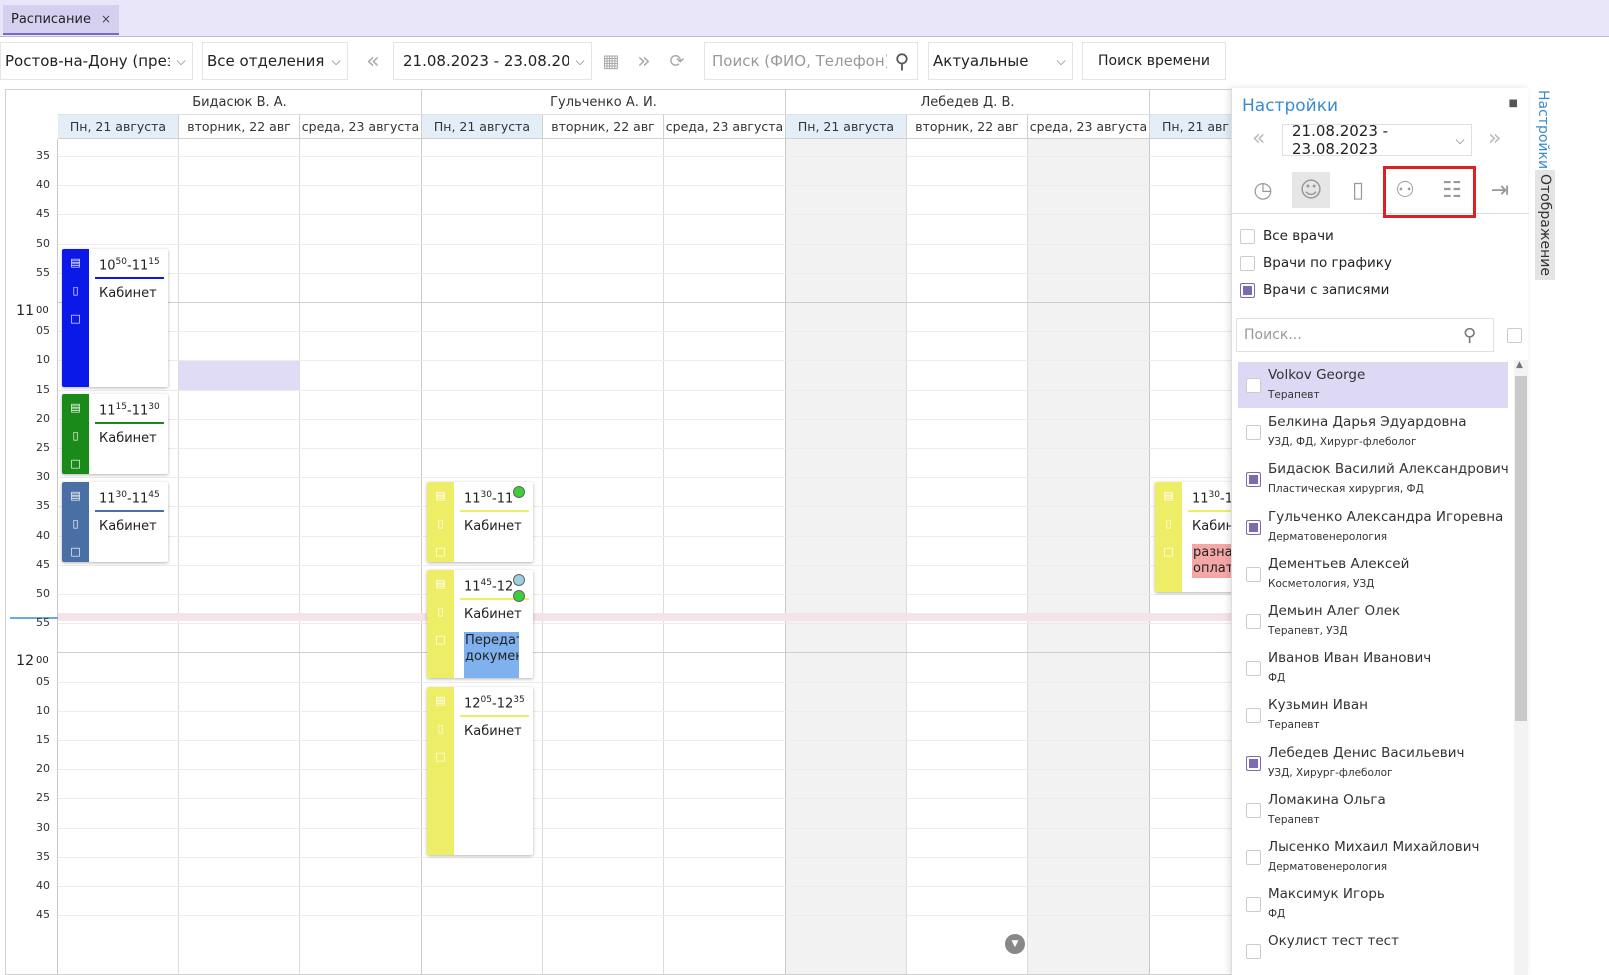 This screenshot has width=1609, height=975. What do you see at coordinates (1514, 335) in the screenshot?
I see `select-all-checkbox` at bounding box center [1514, 335].